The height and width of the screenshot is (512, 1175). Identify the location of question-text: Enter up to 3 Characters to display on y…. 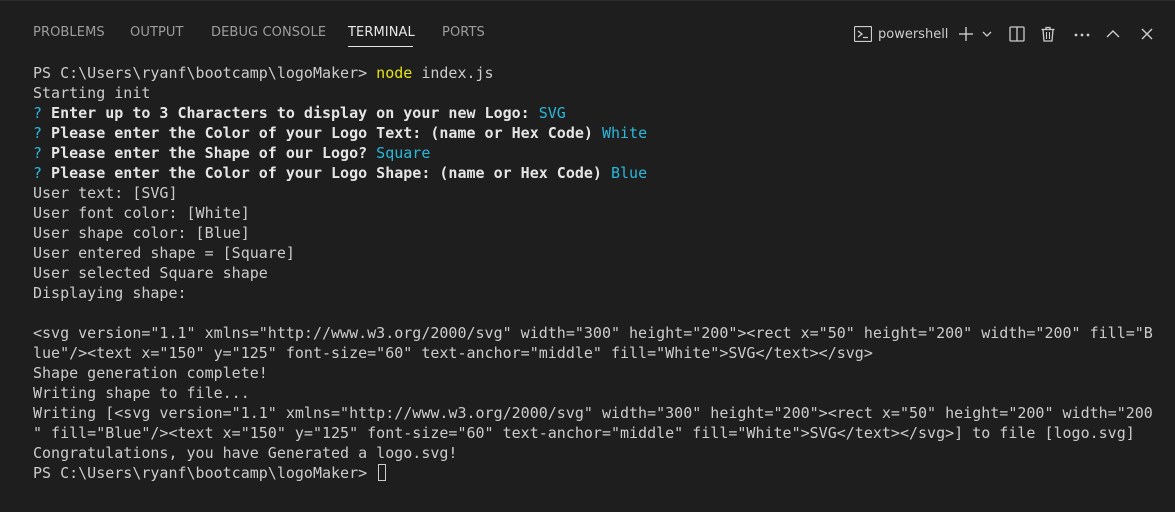
(286, 113).